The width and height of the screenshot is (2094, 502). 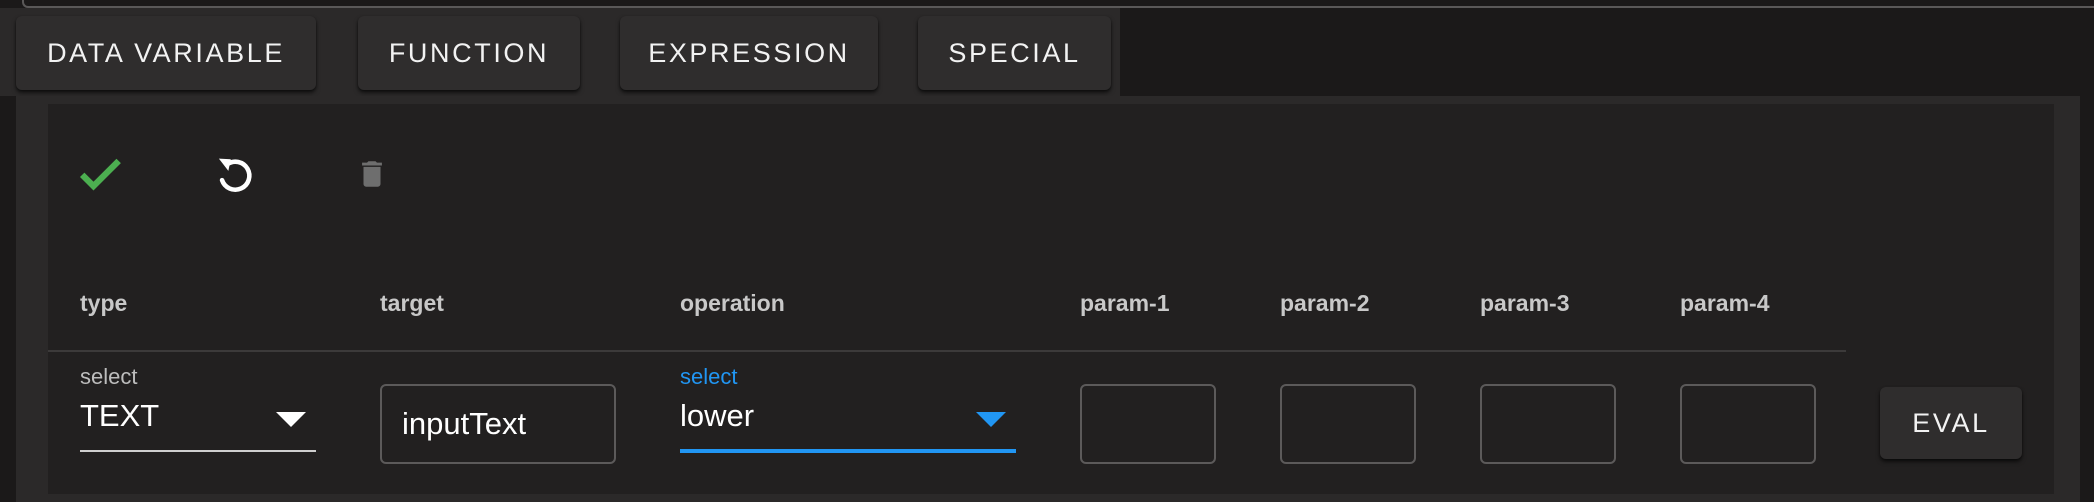 What do you see at coordinates (848, 451) in the screenshot?
I see `operation-select-underline` at bounding box center [848, 451].